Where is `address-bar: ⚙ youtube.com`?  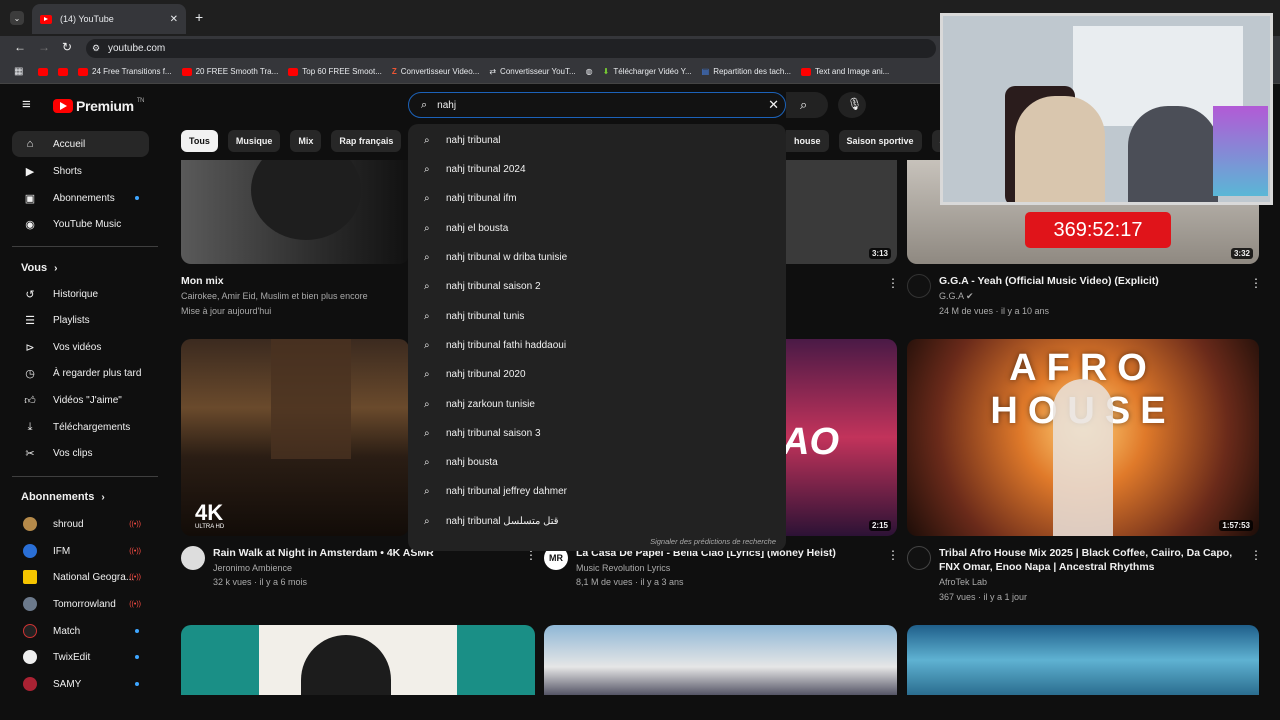
address-bar: ⚙ youtube.com is located at coordinates (511, 48).